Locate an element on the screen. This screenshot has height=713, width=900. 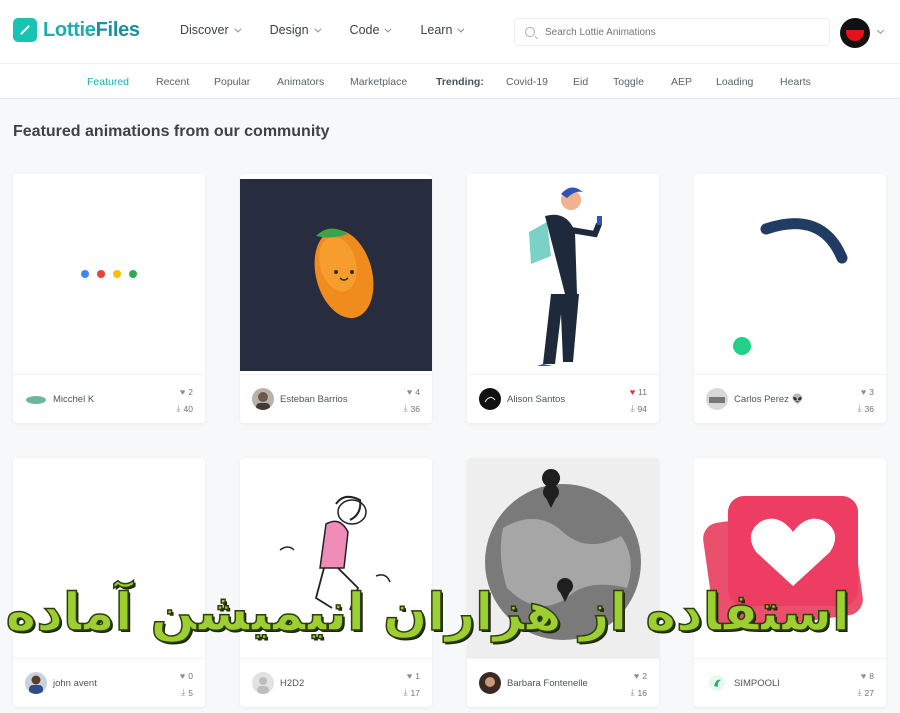
like-count: ♥ 3 is located at coordinates (867, 392).